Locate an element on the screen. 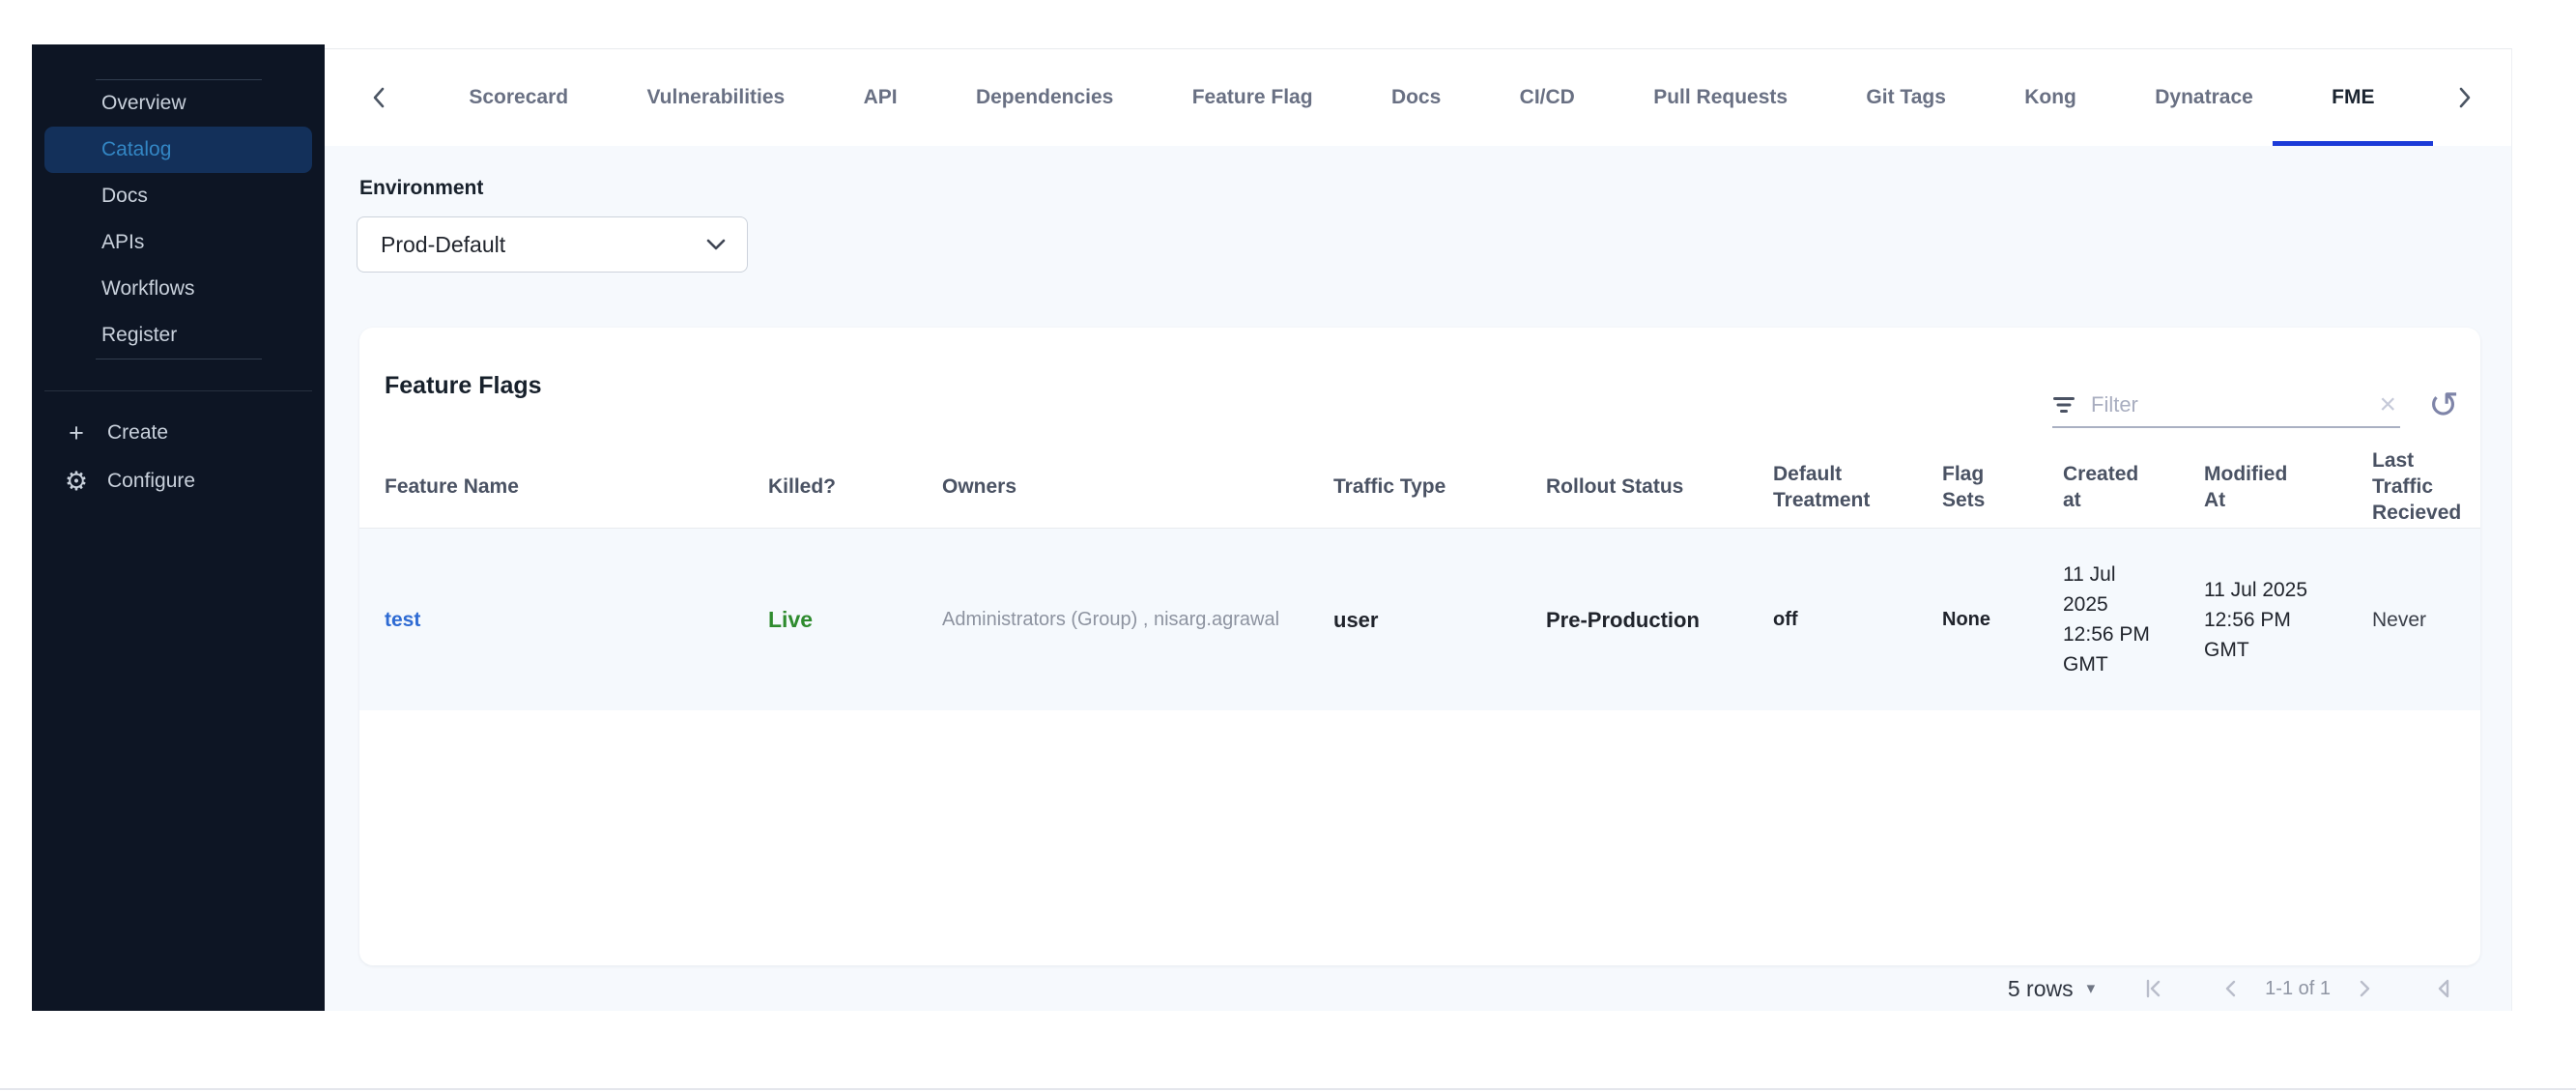 Image resolution: width=2576 pixels, height=1092 pixels. pagination-range: 1-1 of 1 is located at coordinates (2298, 988).